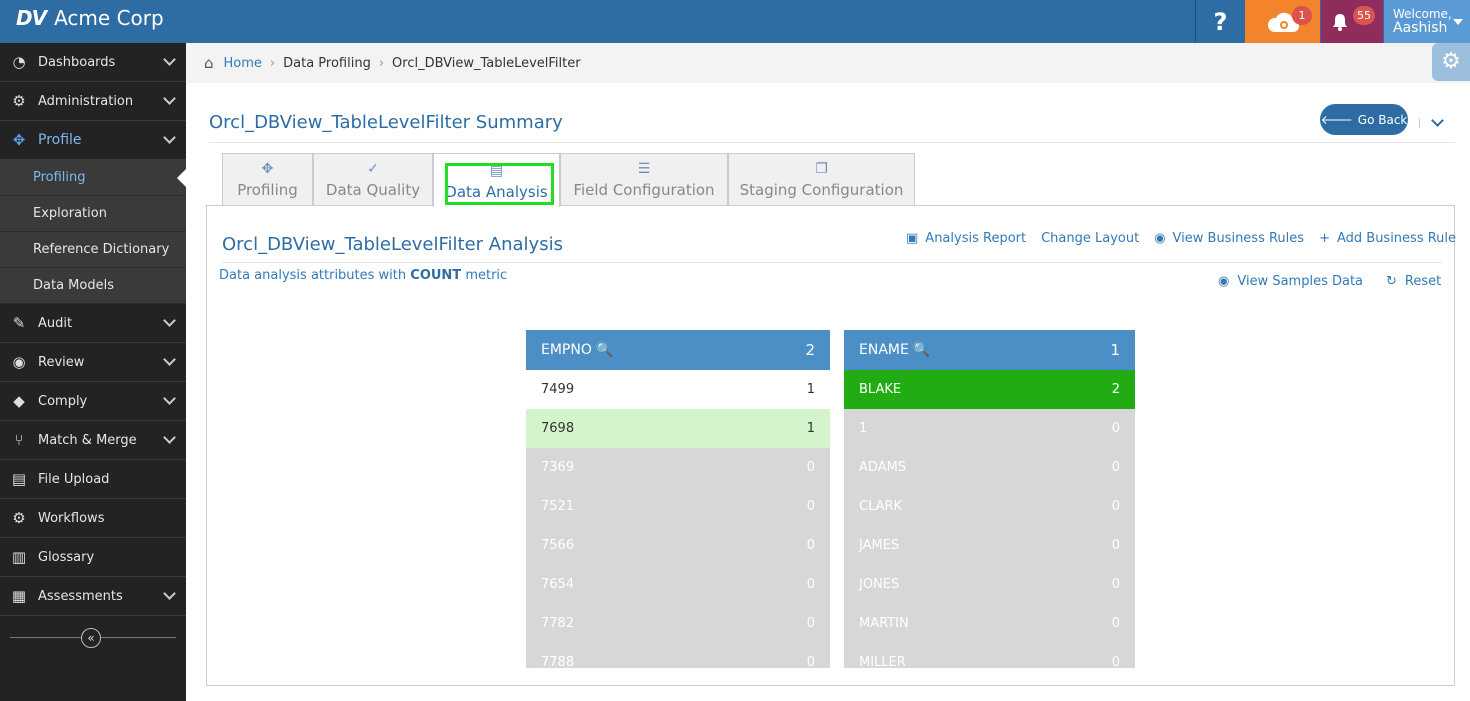 Image resolution: width=1470 pixels, height=701 pixels. I want to click on collapse-sidebar-button: «, so click(91, 638).